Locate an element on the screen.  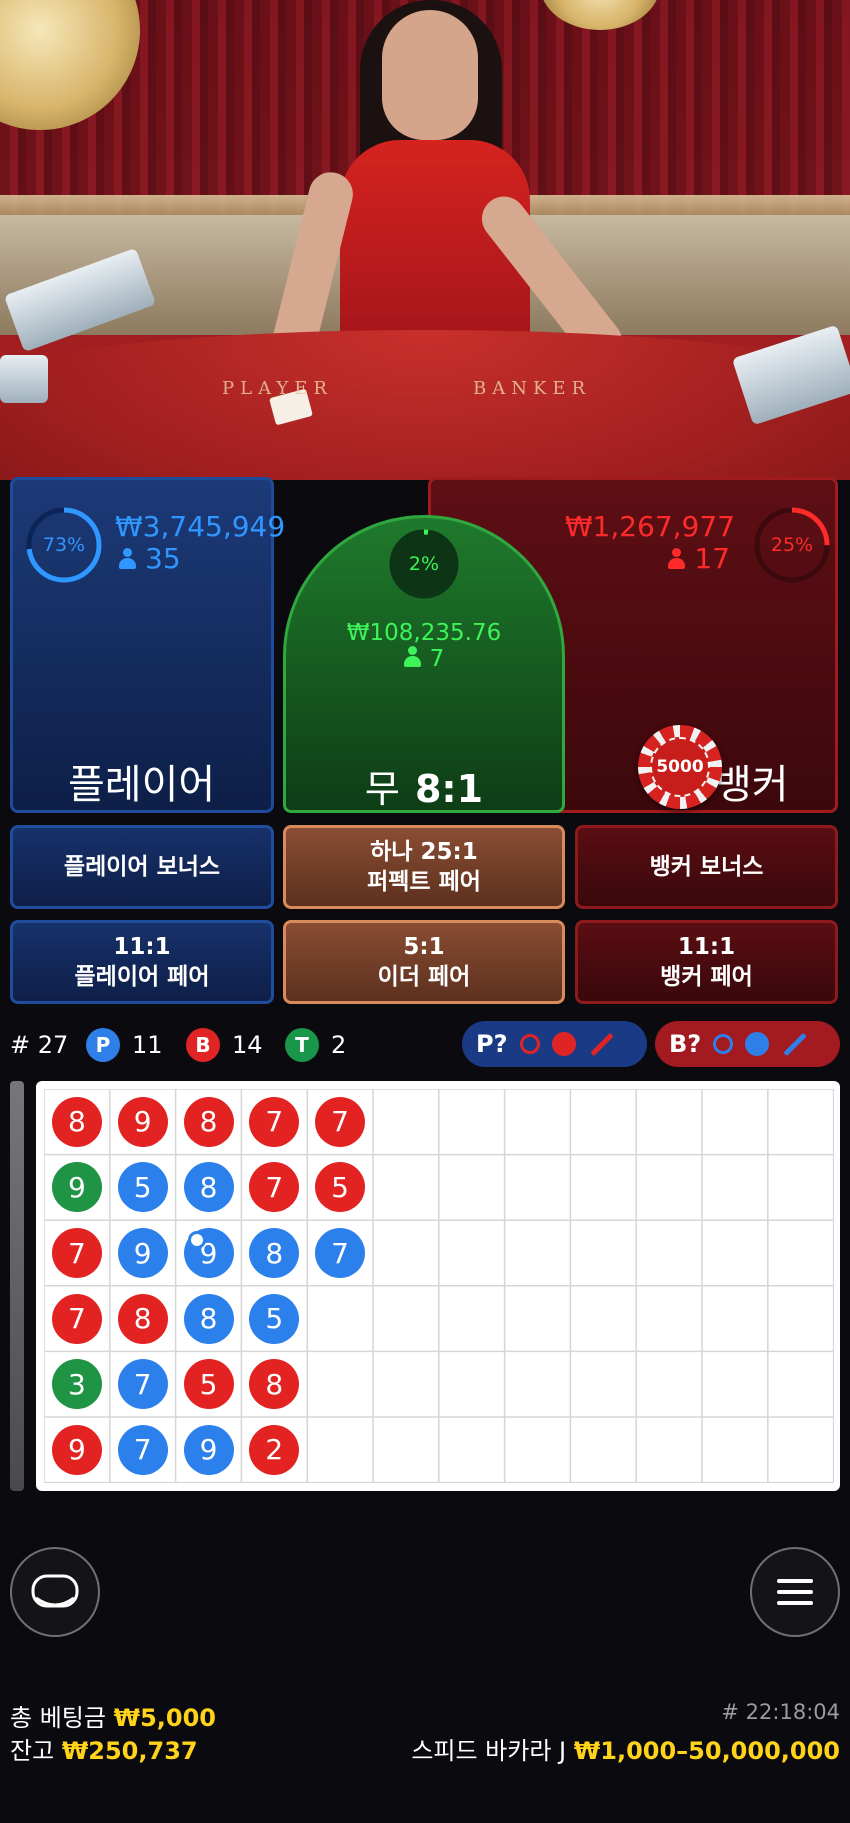
banker-count-value: 17 is located at coordinates (712, 558).